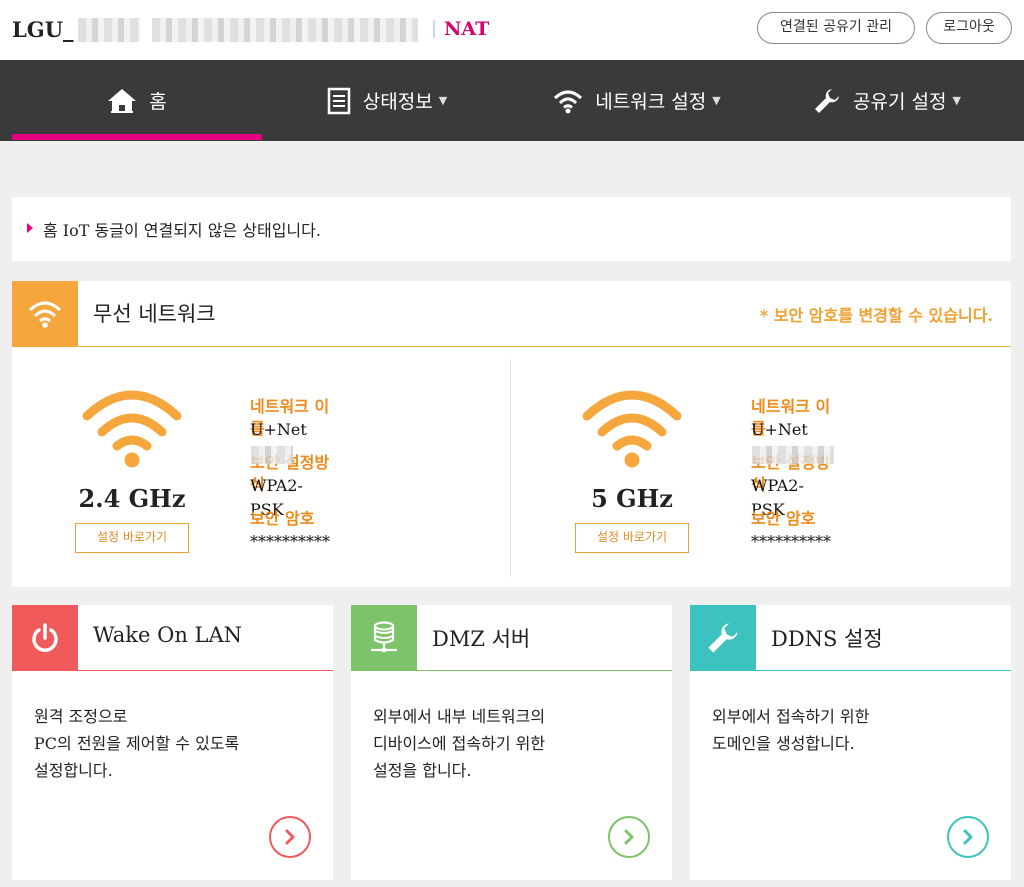 The image size is (1024, 887). Describe the element at coordinates (510, 468) in the screenshot. I see `band-divider` at that location.